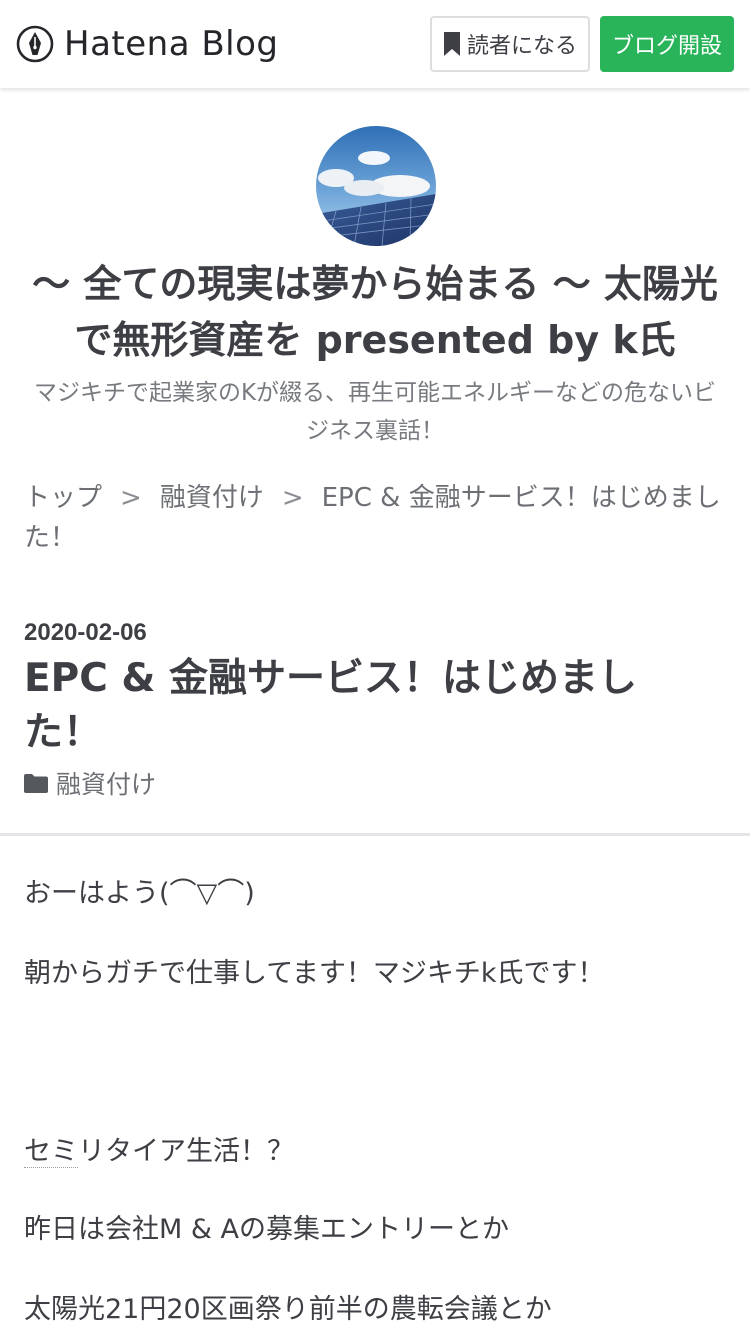 This screenshot has width=750, height=1334. I want to click on body-paragraph-2: 朝からガチで仕事してます！マジキチk氏です！, so click(314, 973).